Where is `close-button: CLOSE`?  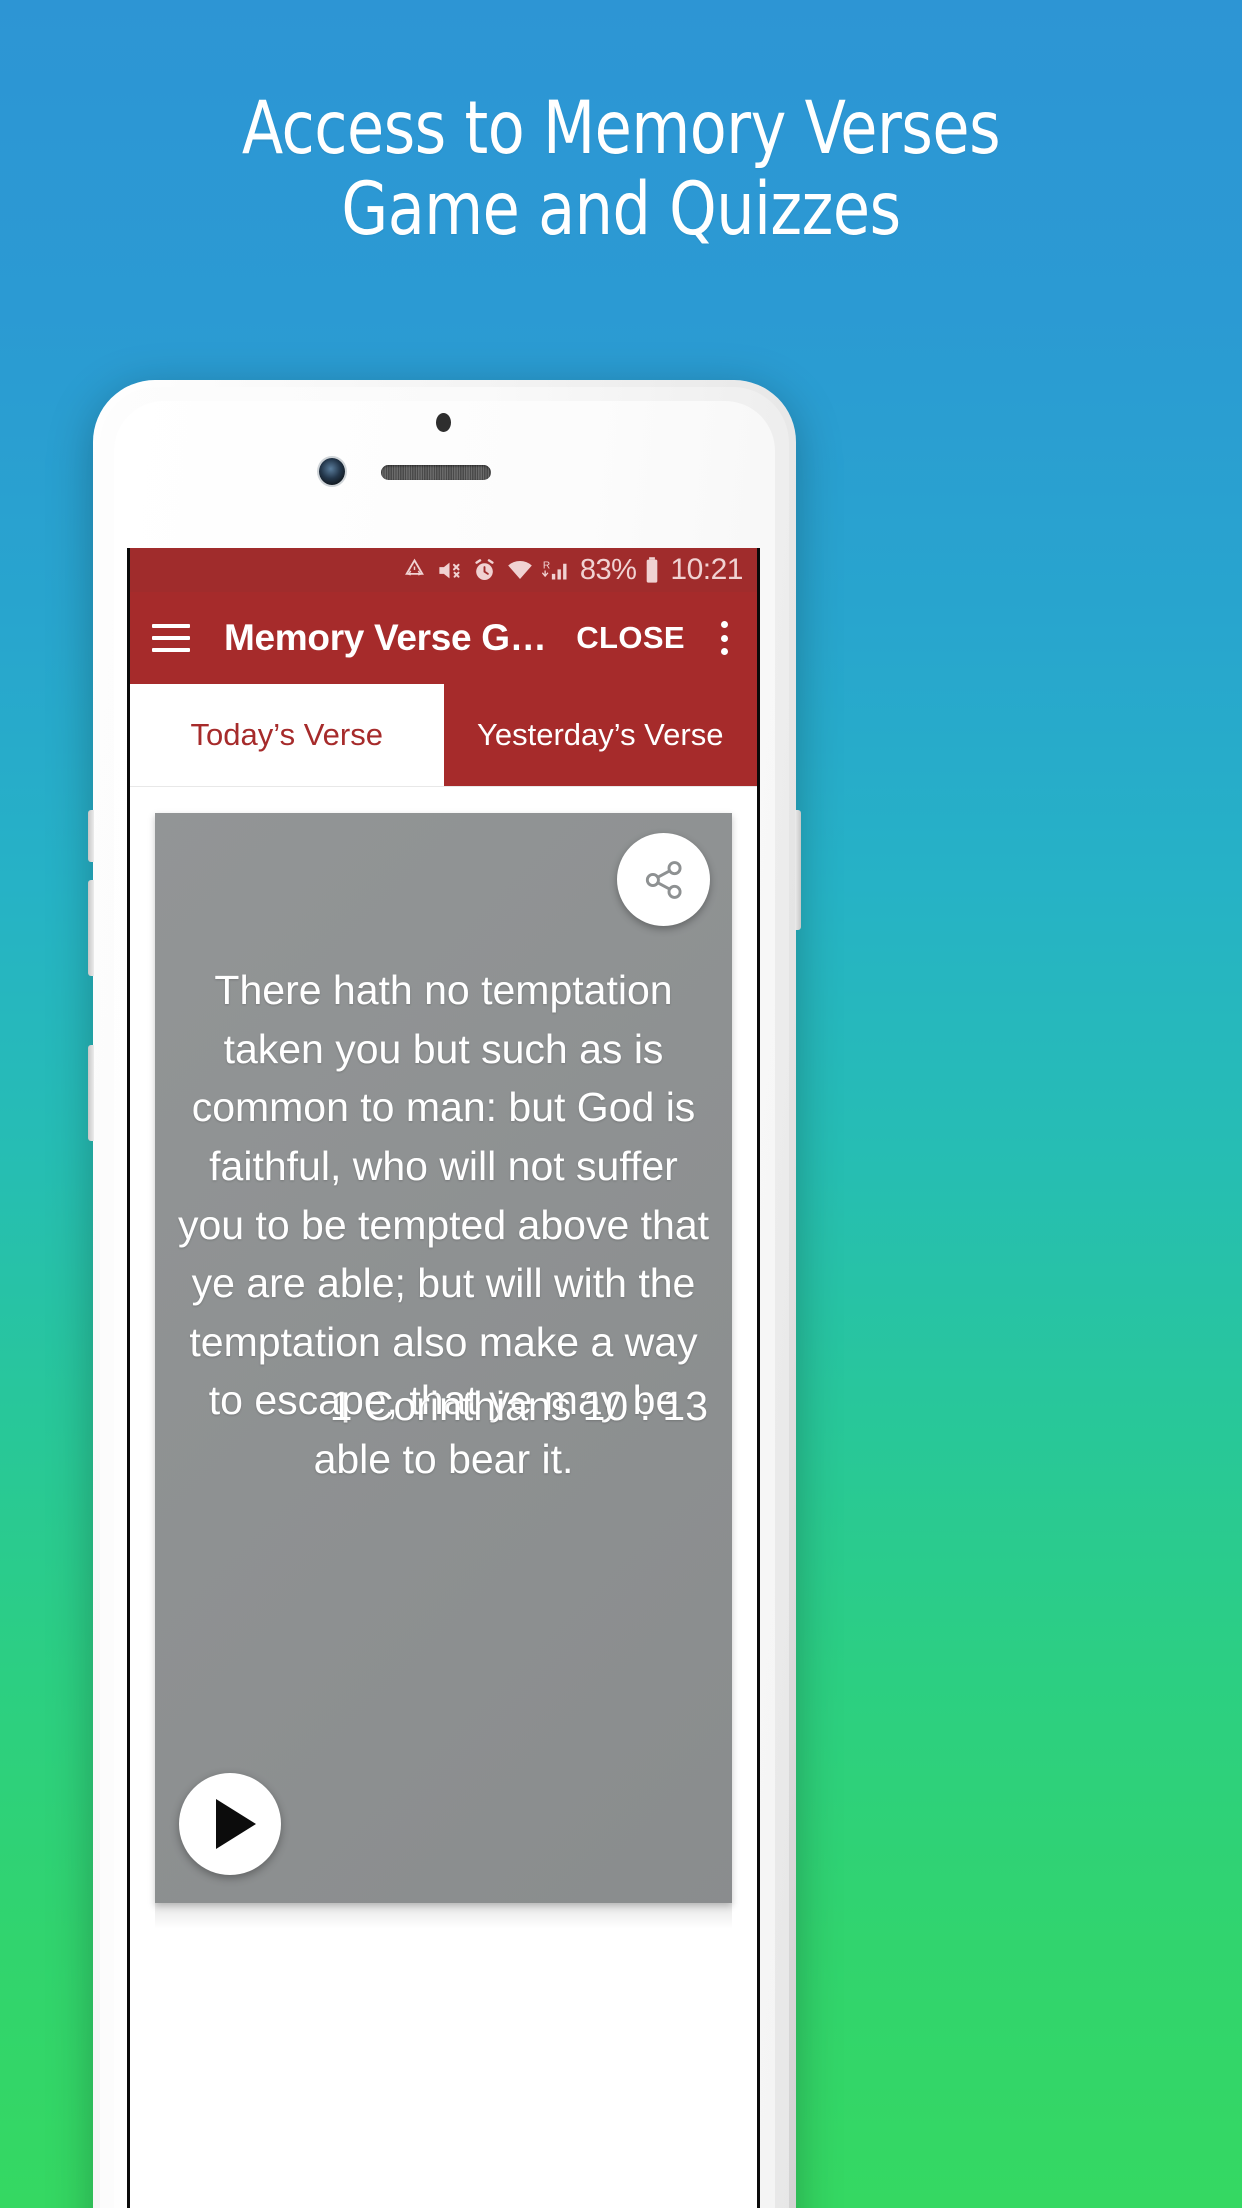
close-button: CLOSE is located at coordinates (630, 638).